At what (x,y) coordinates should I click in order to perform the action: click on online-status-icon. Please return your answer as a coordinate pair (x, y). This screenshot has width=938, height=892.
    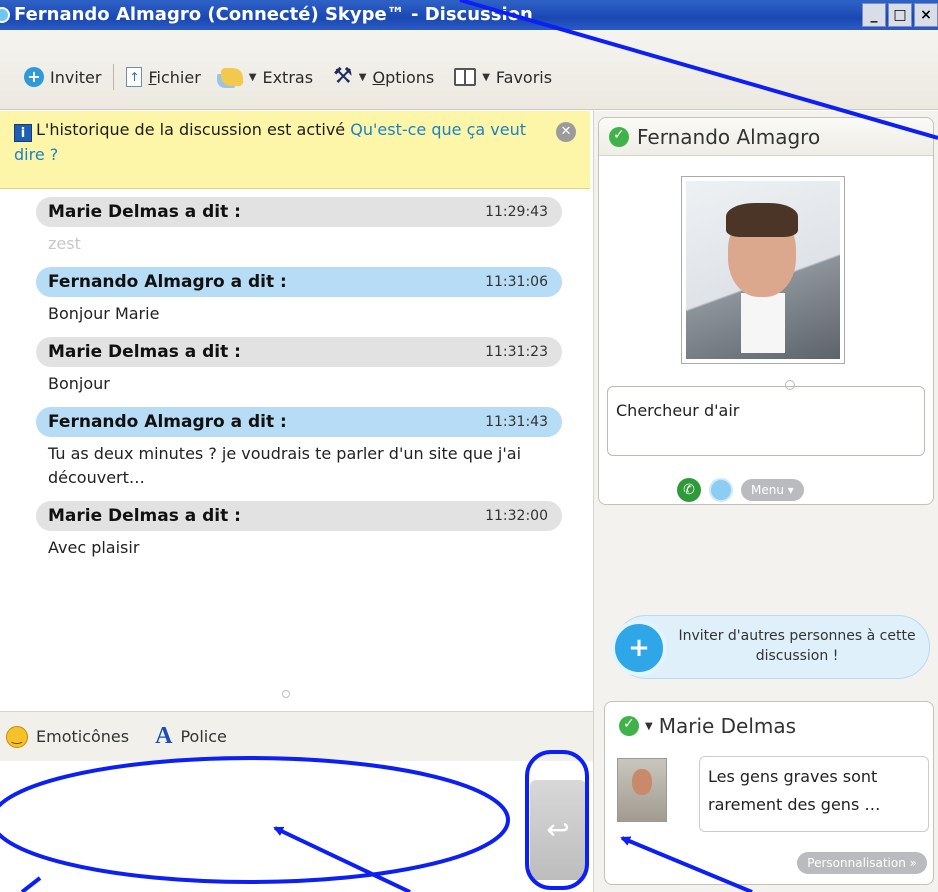
    Looking at the image, I should click on (619, 136).